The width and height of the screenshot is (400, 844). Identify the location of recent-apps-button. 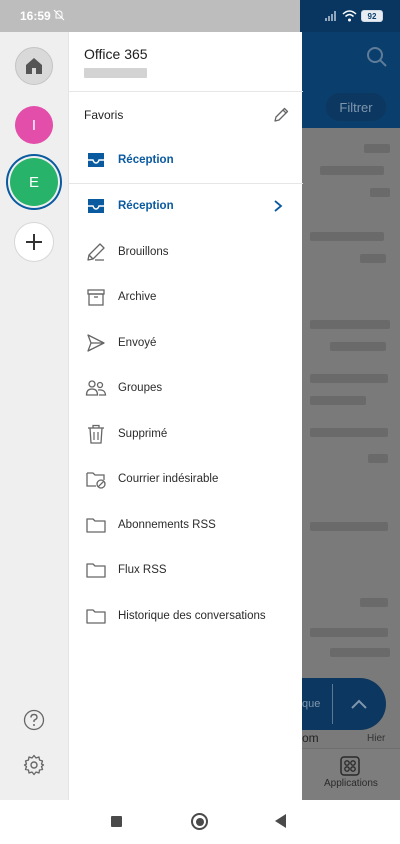
(116, 821).